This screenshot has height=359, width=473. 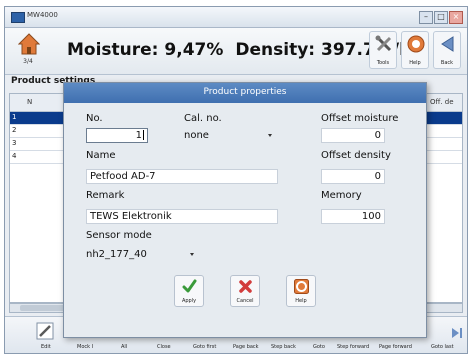 What do you see at coordinates (353, 216) in the screenshot?
I see `memory-field: 100` at bounding box center [353, 216].